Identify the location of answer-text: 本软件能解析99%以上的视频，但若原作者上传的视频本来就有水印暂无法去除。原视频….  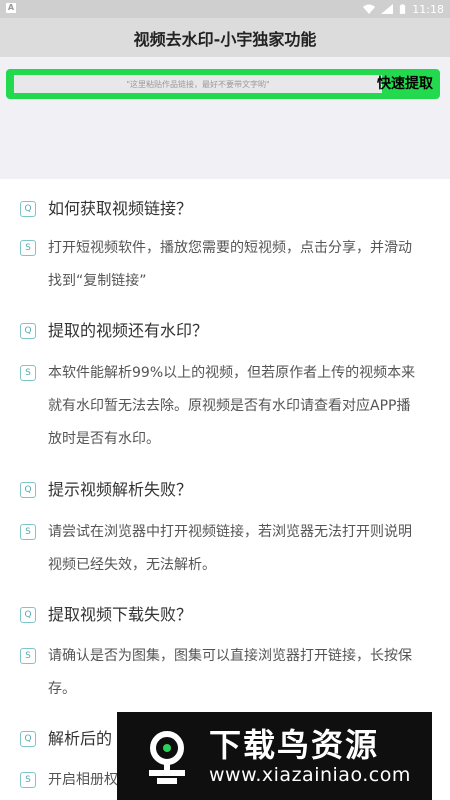
(232, 406).